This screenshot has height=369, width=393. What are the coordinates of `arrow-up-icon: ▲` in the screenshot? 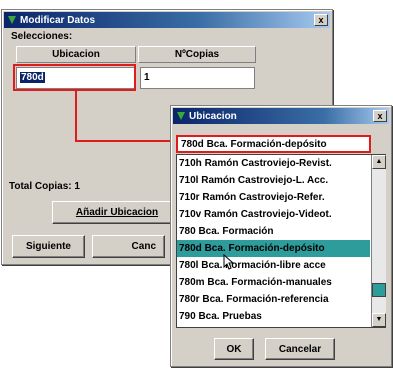 It's located at (379, 161).